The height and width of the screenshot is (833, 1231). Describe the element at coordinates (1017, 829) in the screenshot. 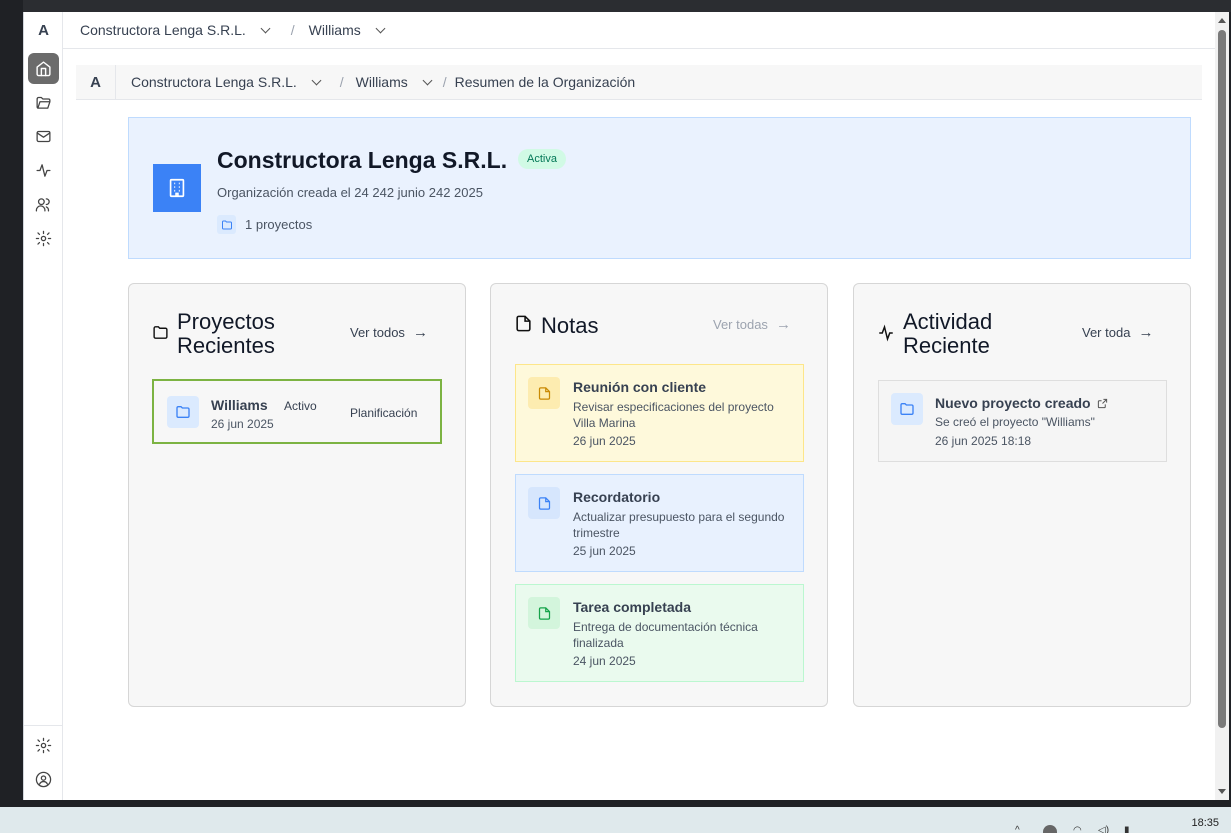

I see `tray-chevron-icon: ^` at that location.